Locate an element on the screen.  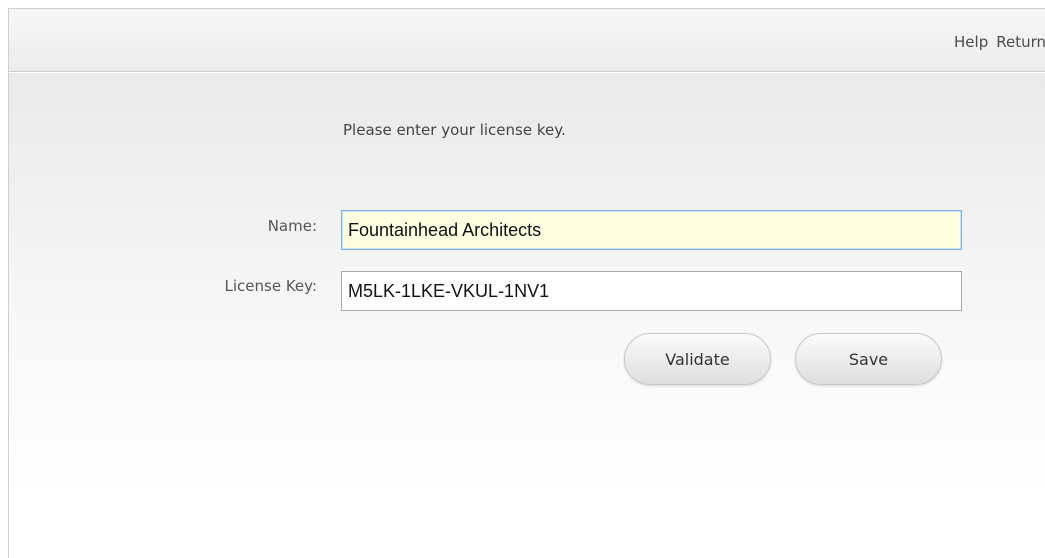
top-bar-links: Help Return is located at coordinates (999, 42).